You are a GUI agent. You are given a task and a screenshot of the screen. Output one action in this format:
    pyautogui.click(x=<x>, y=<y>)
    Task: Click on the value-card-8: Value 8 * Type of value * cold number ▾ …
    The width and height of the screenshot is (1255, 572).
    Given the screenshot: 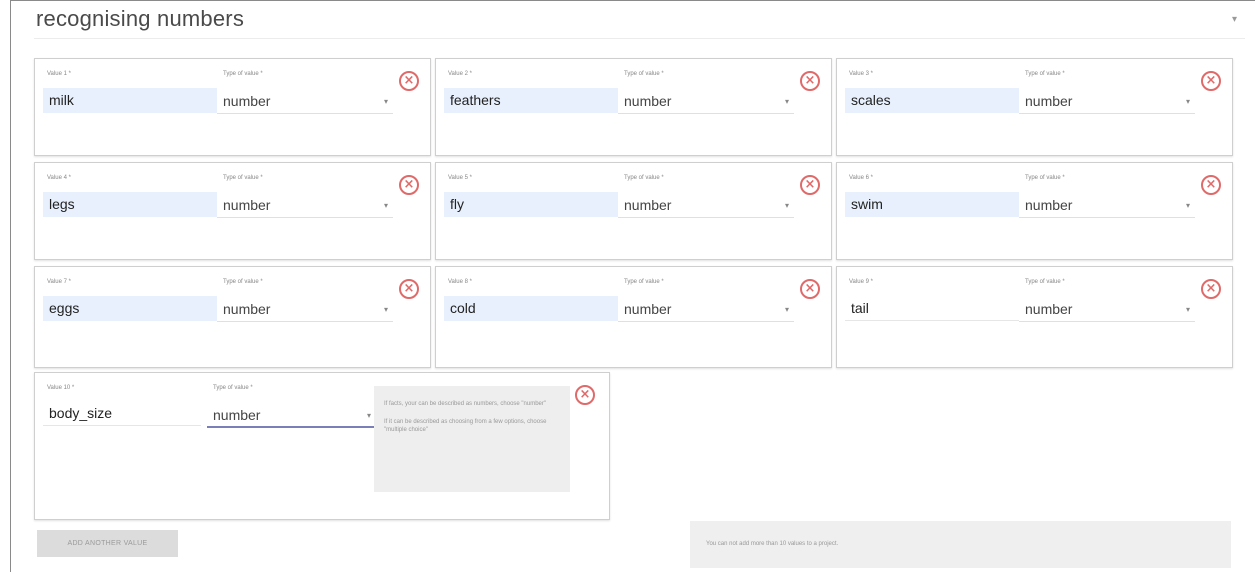 What is the action you would take?
    pyautogui.click(x=633, y=317)
    